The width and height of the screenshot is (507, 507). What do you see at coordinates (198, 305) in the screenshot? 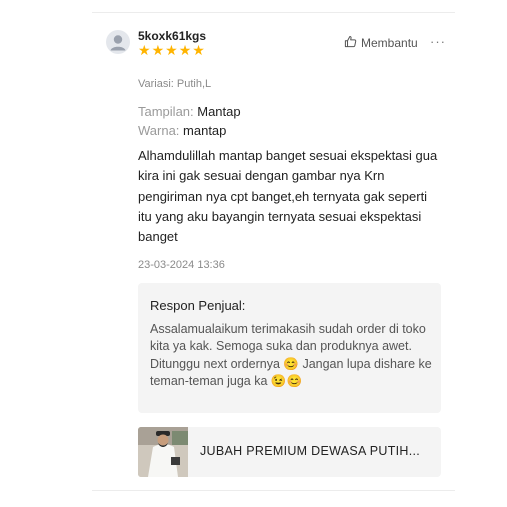
I see `seller-reply-title: Respon Penjual:` at bounding box center [198, 305].